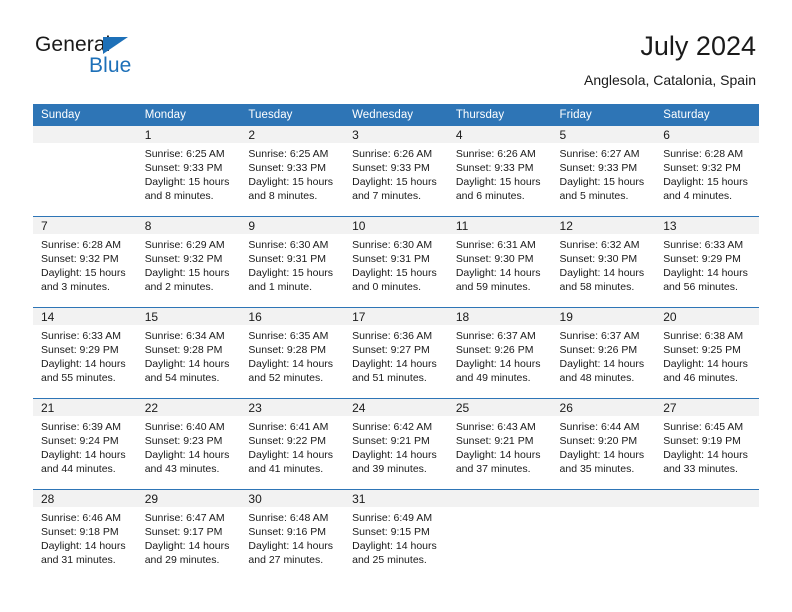  I want to click on sunrise-text: Sunrise: 6:31 AM, so click(495, 245).